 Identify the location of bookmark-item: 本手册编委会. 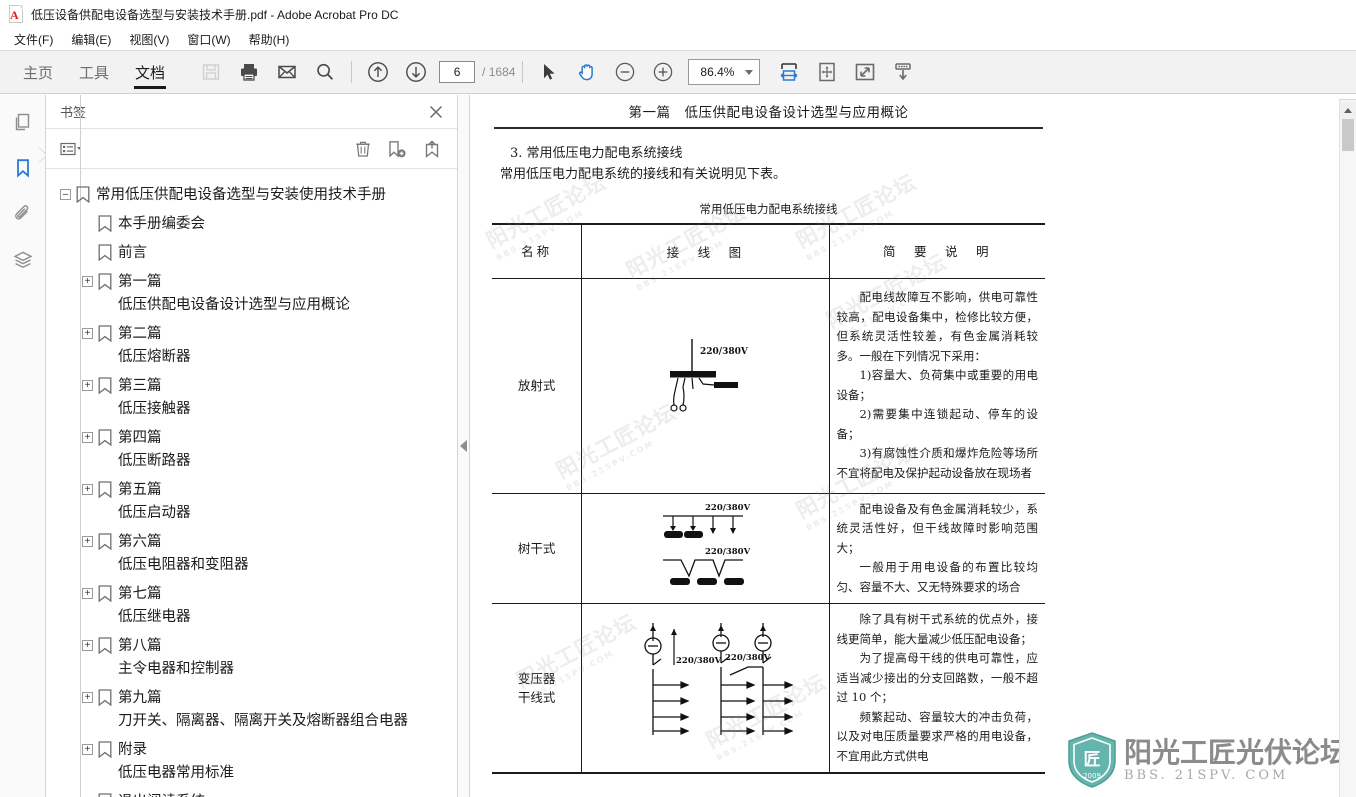
(251, 224).